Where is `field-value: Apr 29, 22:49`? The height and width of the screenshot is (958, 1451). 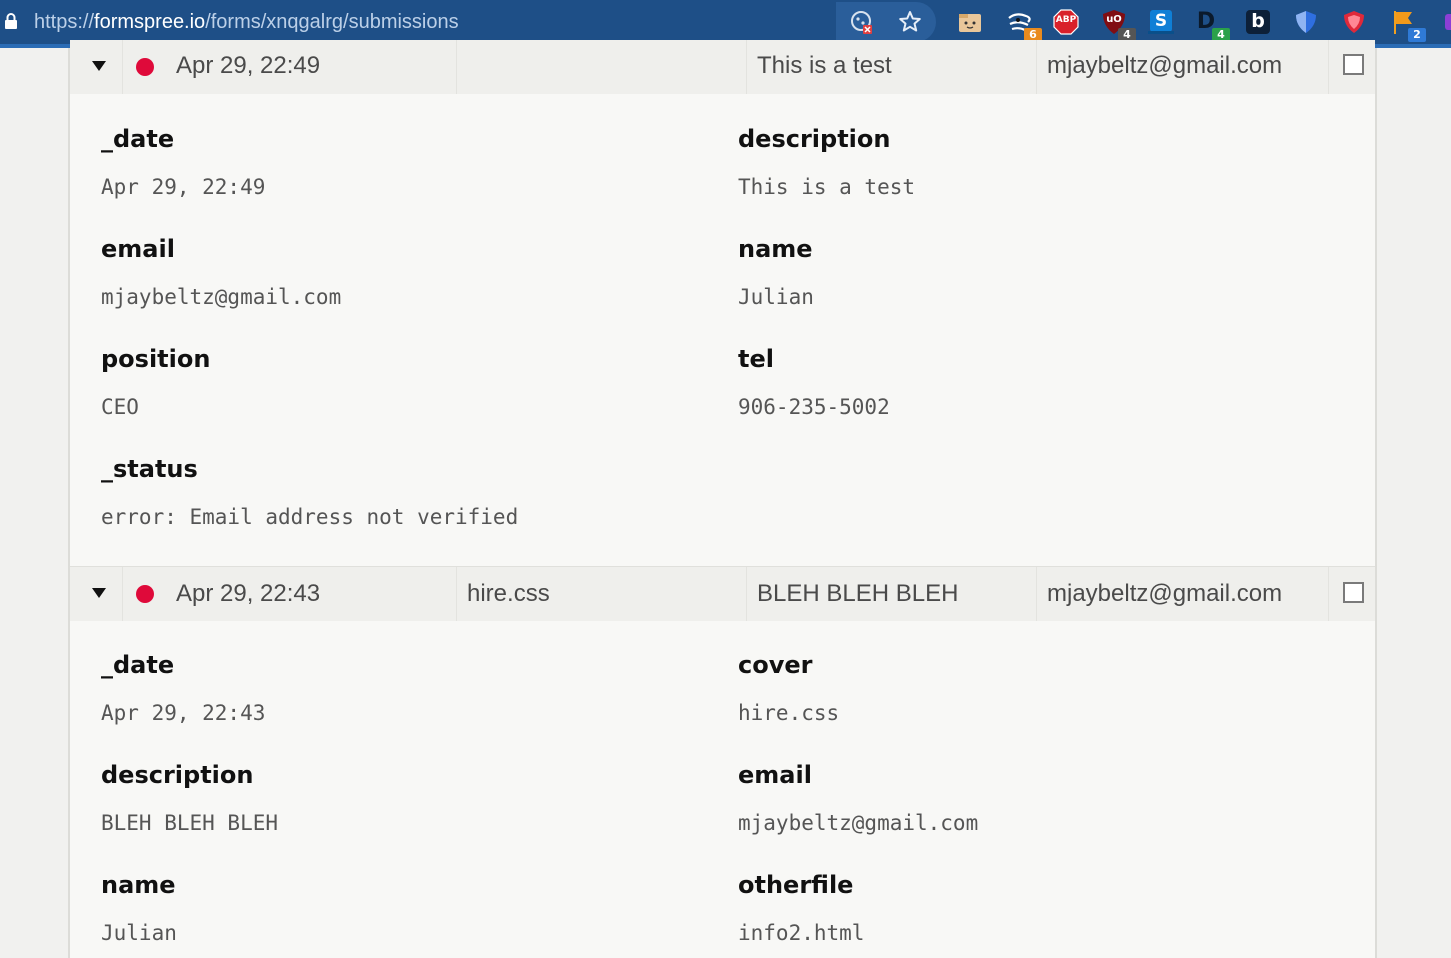
field-value: Apr 29, 22:49 is located at coordinates (183, 187).